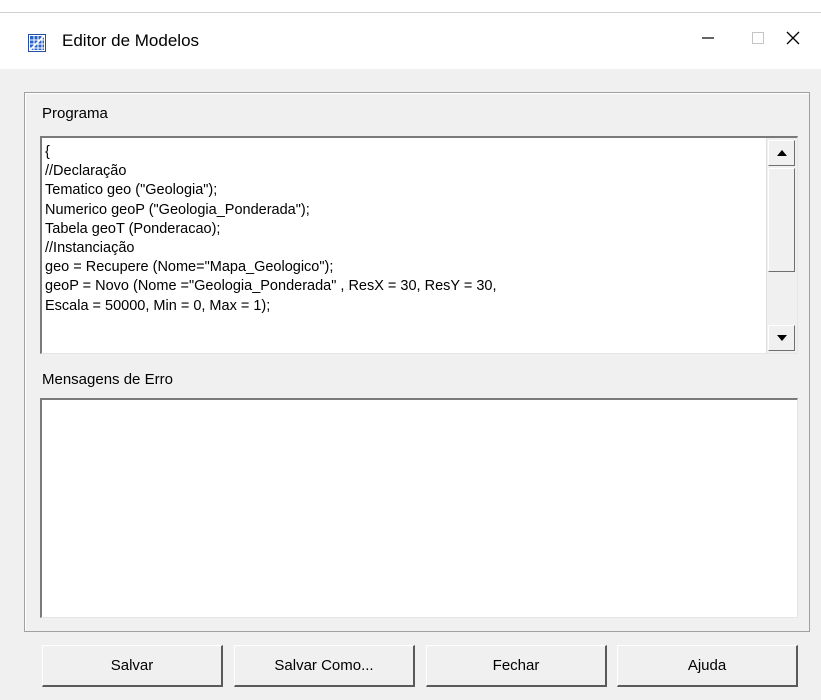 This screenshot has width=821, height=700. Describe the element at coordinates (133, 228) in the screenshot. I see `code-line: Tabela geoT (Ponderacao);` at that location.